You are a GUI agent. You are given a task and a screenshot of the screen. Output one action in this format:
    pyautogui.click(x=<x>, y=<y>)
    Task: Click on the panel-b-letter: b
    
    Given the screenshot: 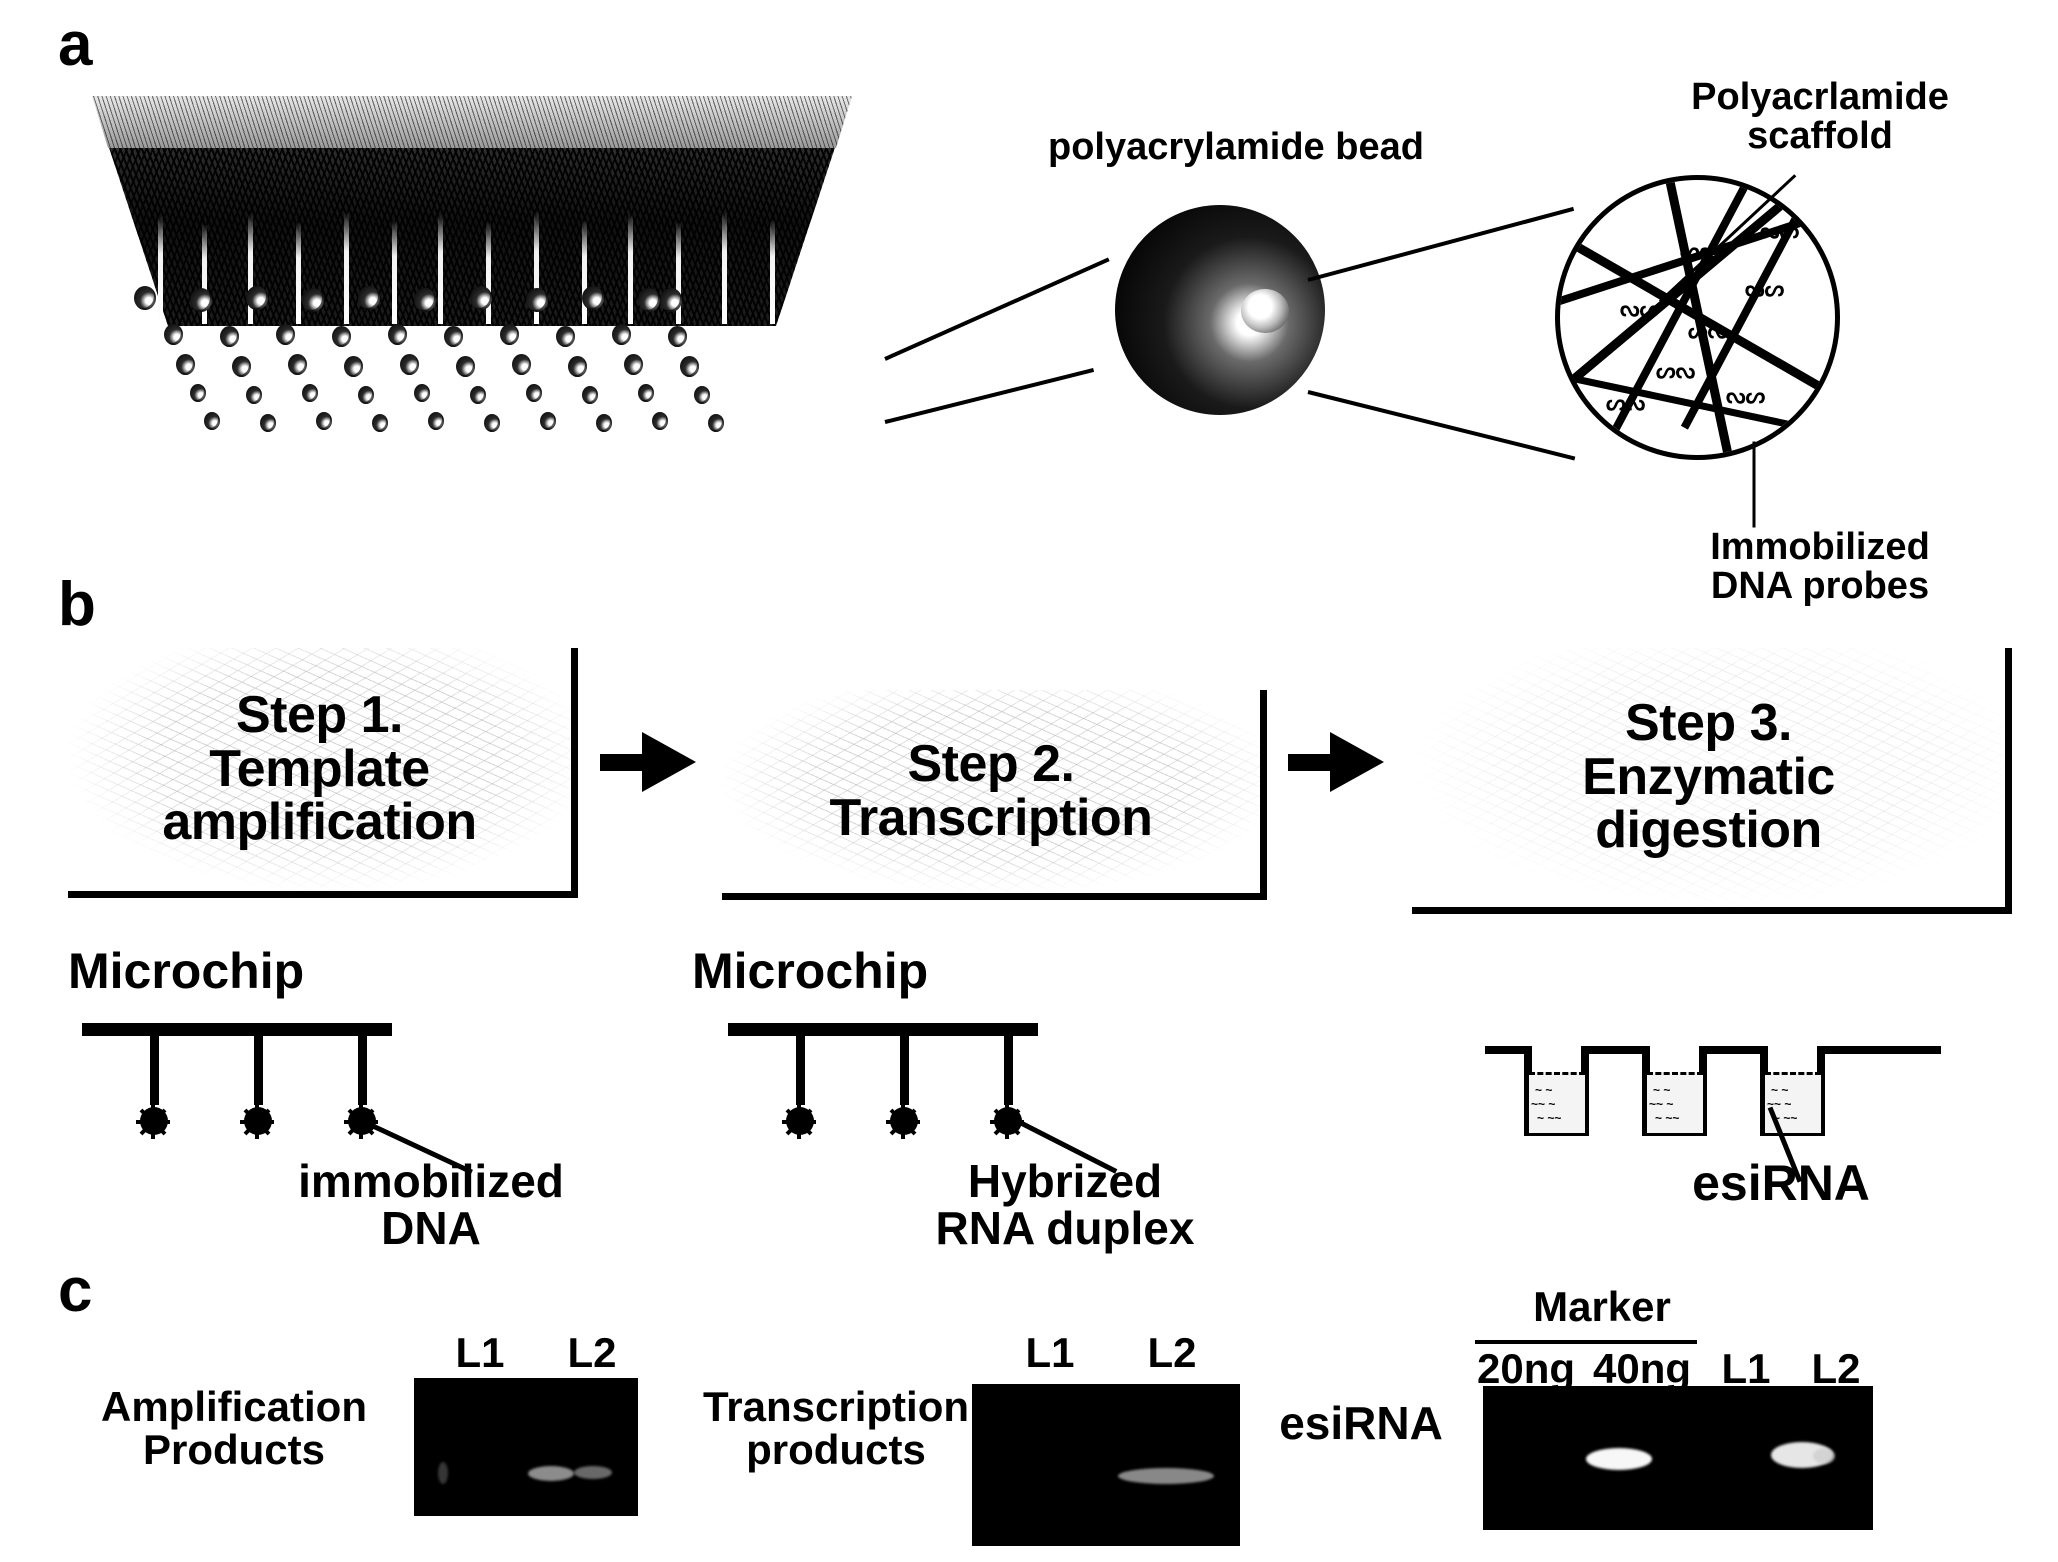 What is the action you would take?
    pyautogui.click(x=77, y=604)
    